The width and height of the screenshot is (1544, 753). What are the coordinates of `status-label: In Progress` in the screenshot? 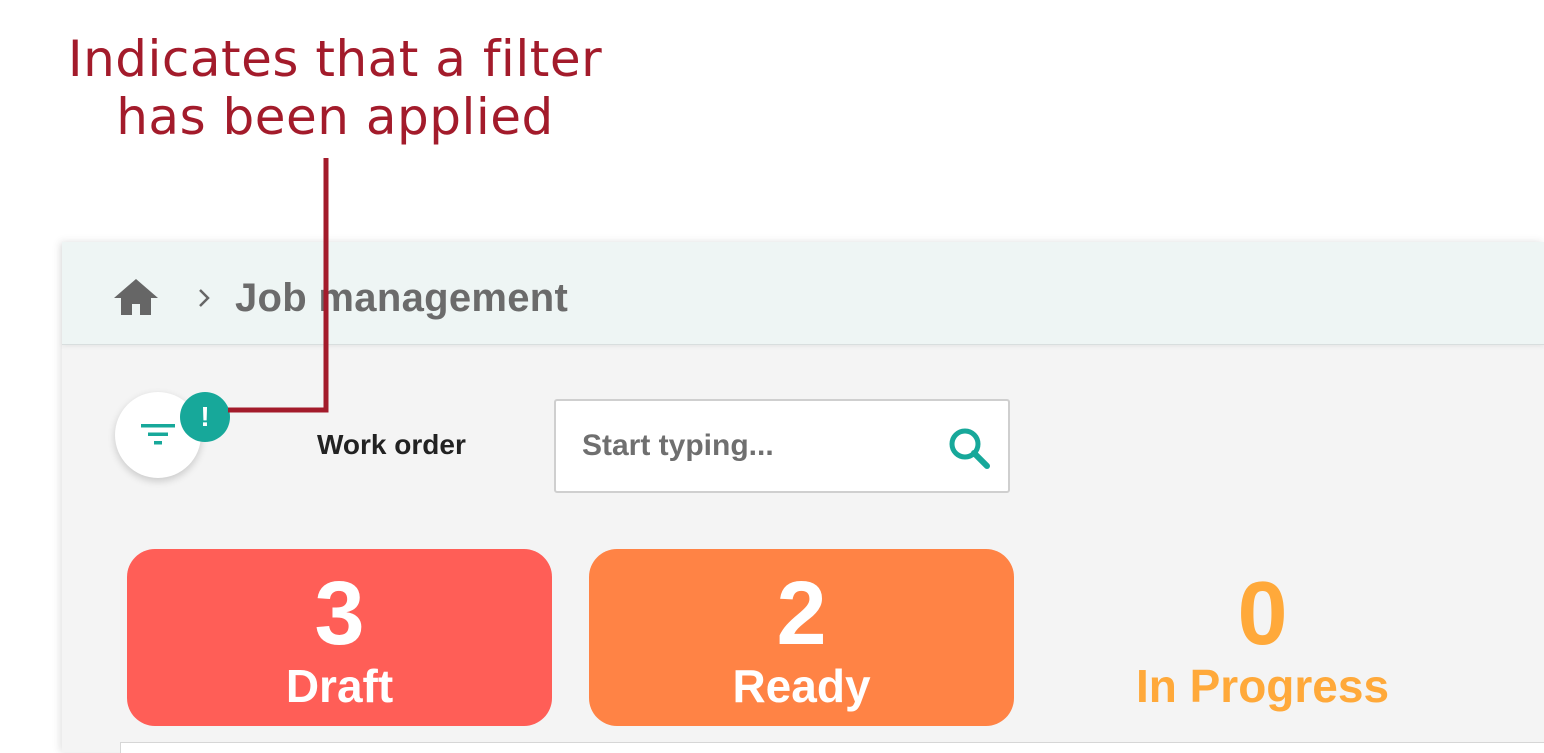 It's located at (1262, 686).